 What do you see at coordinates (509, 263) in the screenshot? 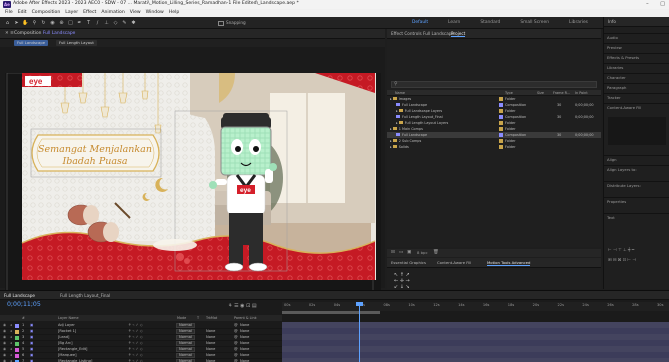
I see `tab-motion-tools: Motion Tools Advanced` at bounding box center [509, 263].